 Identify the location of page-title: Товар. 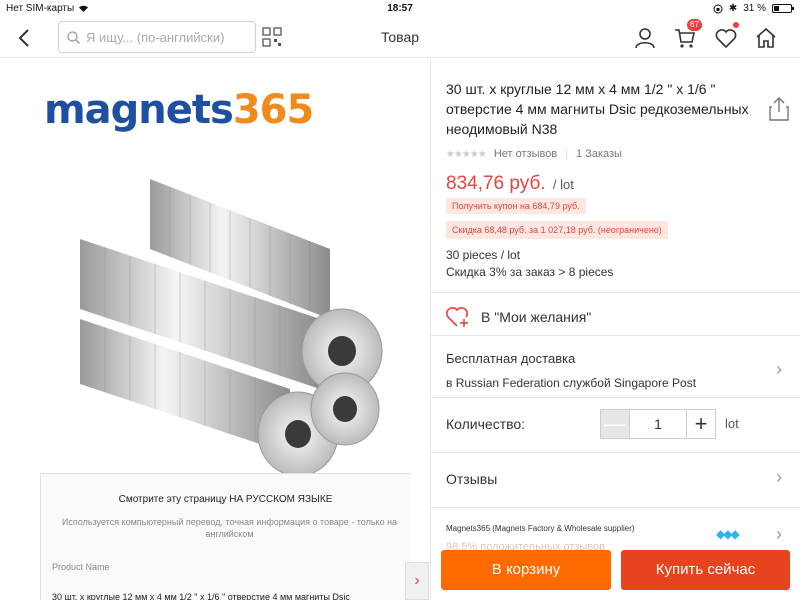
(400, 37).